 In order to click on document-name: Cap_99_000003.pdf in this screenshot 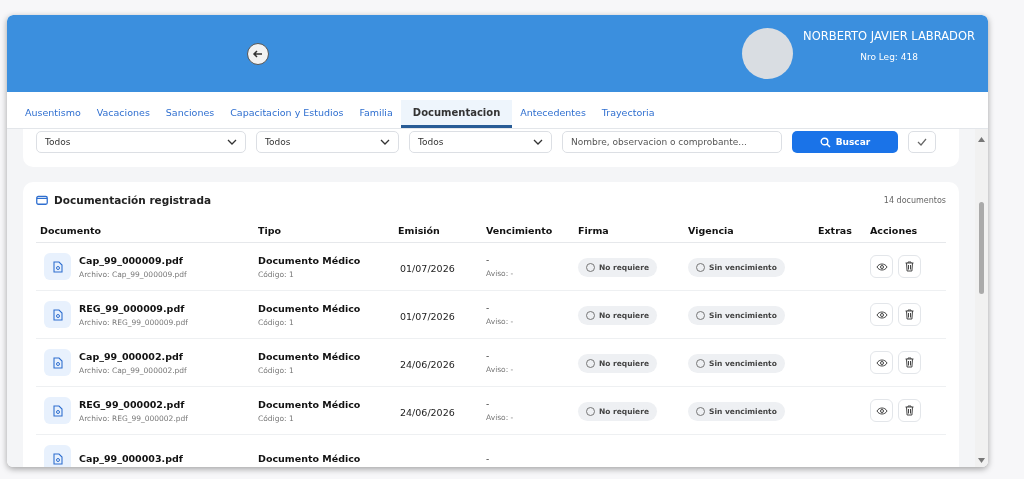, I will do `click(131, 458)`.